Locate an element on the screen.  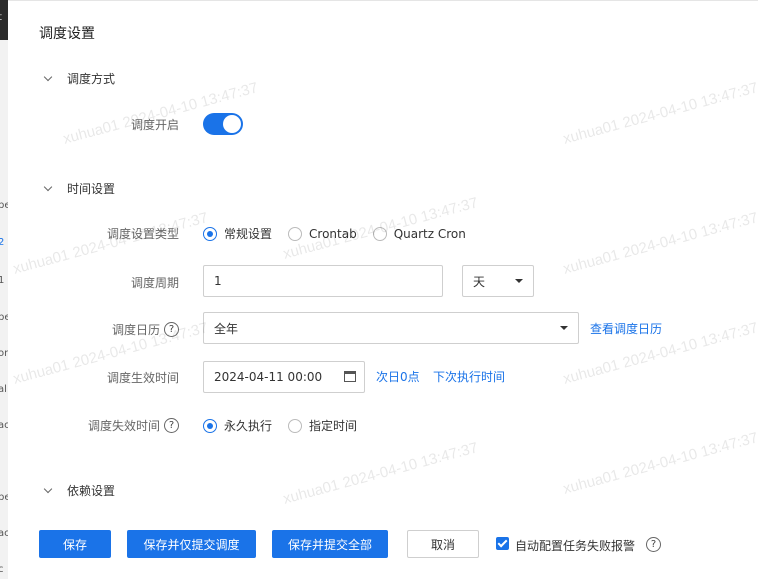
next-day-midnight-link: 次日0点 is located at coordinates (398, 376).